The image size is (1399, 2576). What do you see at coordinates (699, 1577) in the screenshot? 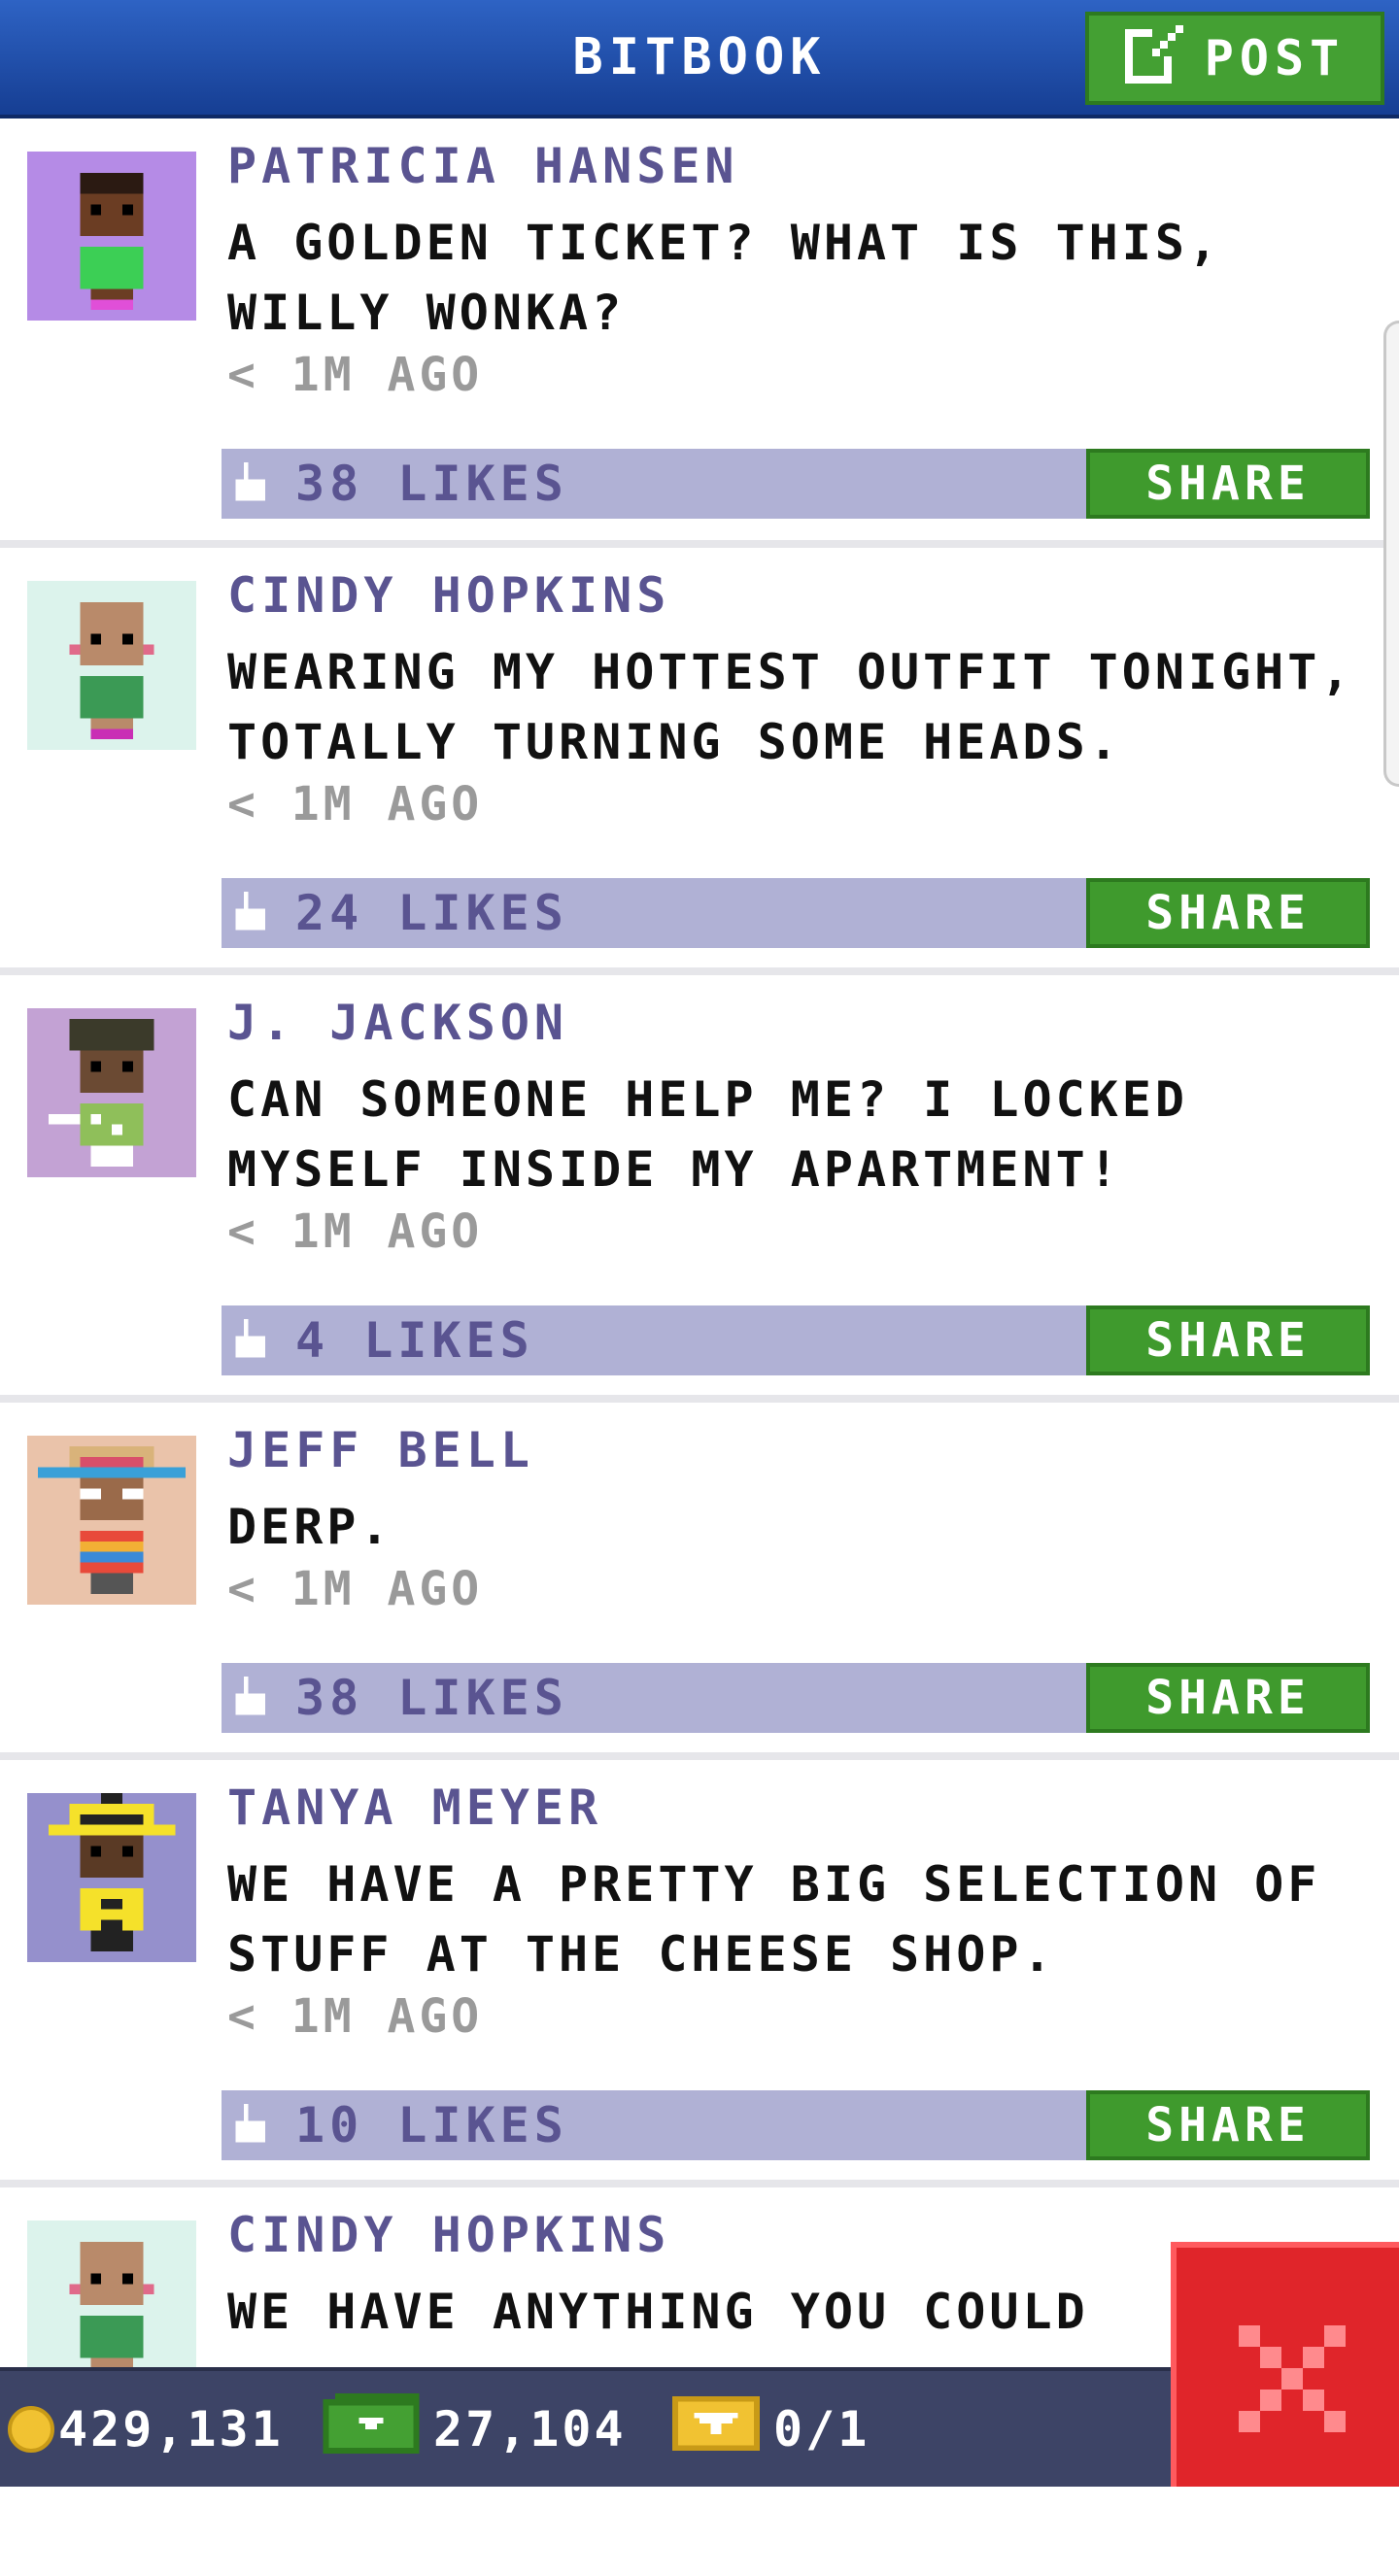
I see `post-item: JEFF BELL DERP. < 1M AGO 38 LIKES SHARE` at bounding box center [699, 1577].